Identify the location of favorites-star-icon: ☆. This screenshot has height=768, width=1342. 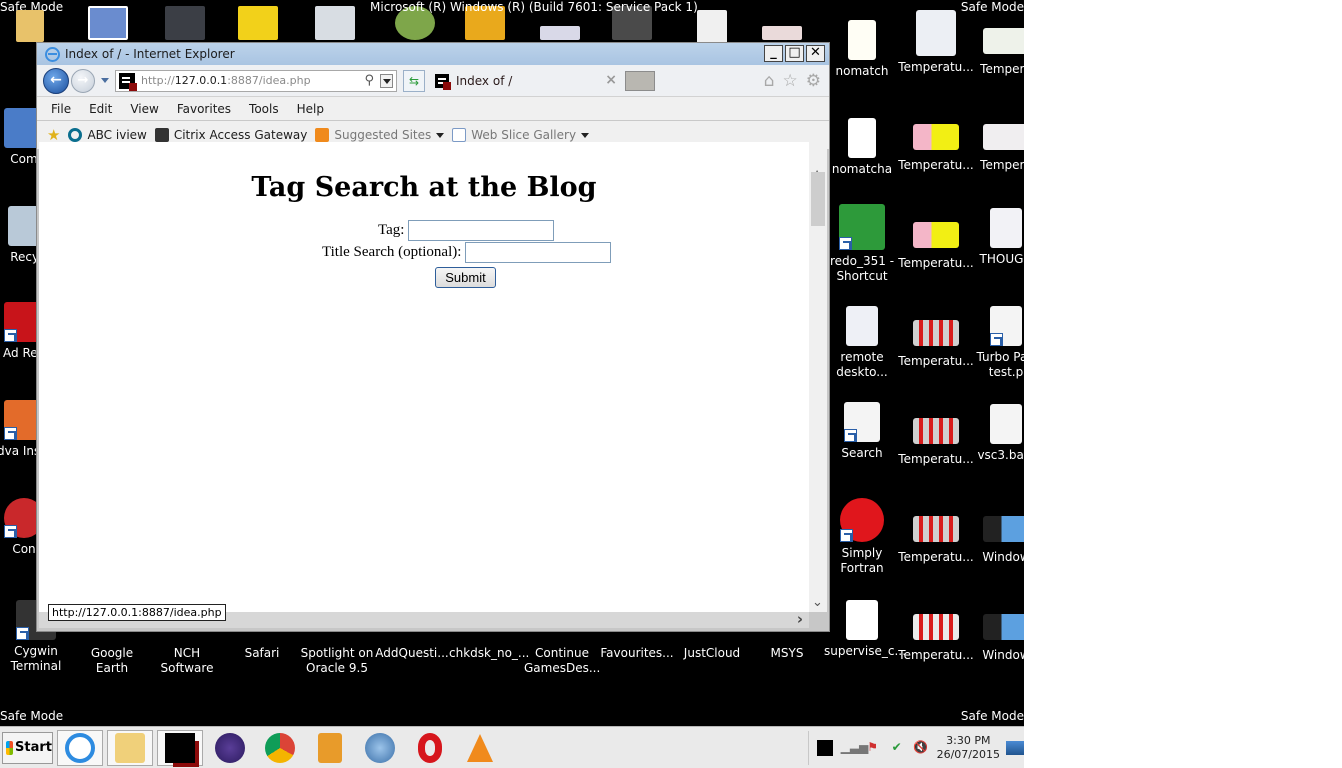
(790, 81).